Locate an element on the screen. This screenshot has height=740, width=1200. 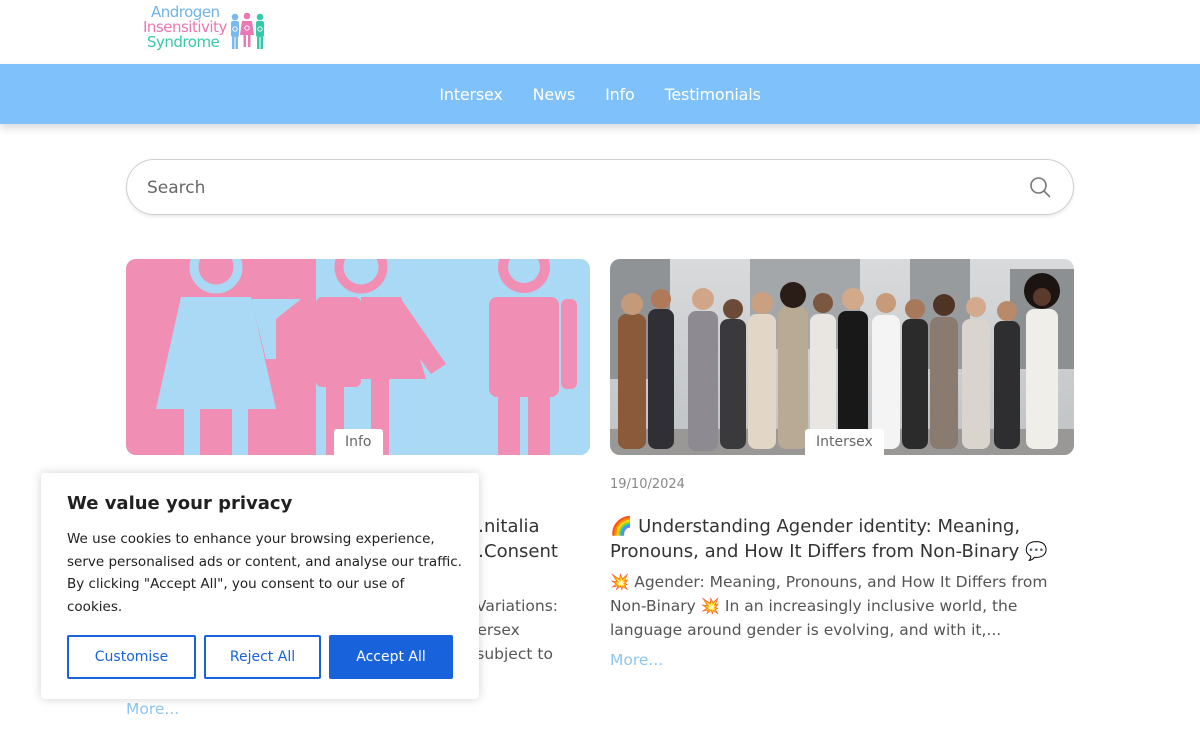
nav-item-news: News is located at coordinates (554, 94).